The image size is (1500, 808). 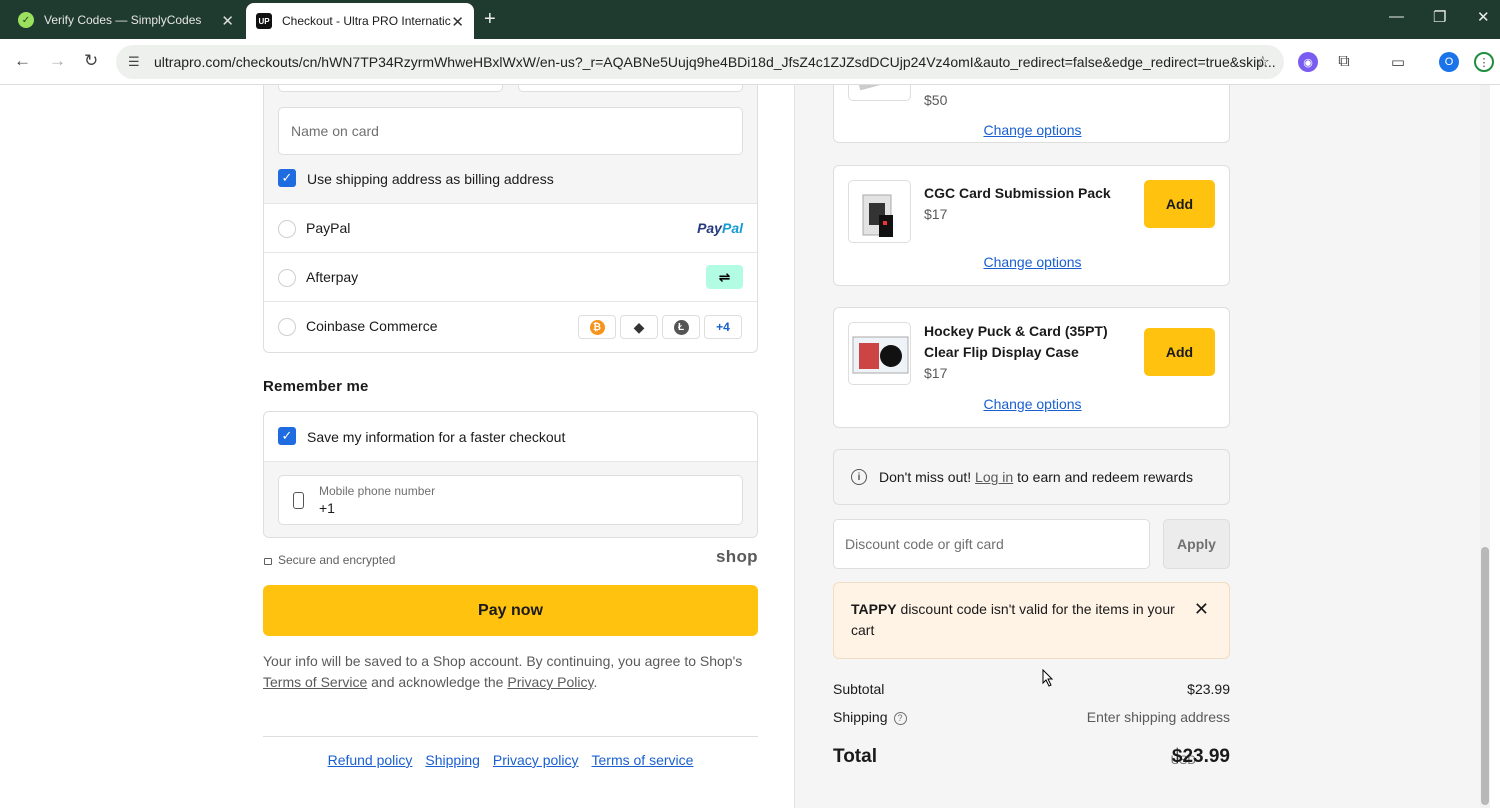 What do you see at coordinates (723, 327) in the screenshot?
I see `more-crypto-badge: +4` at bounding box center [723, 327].